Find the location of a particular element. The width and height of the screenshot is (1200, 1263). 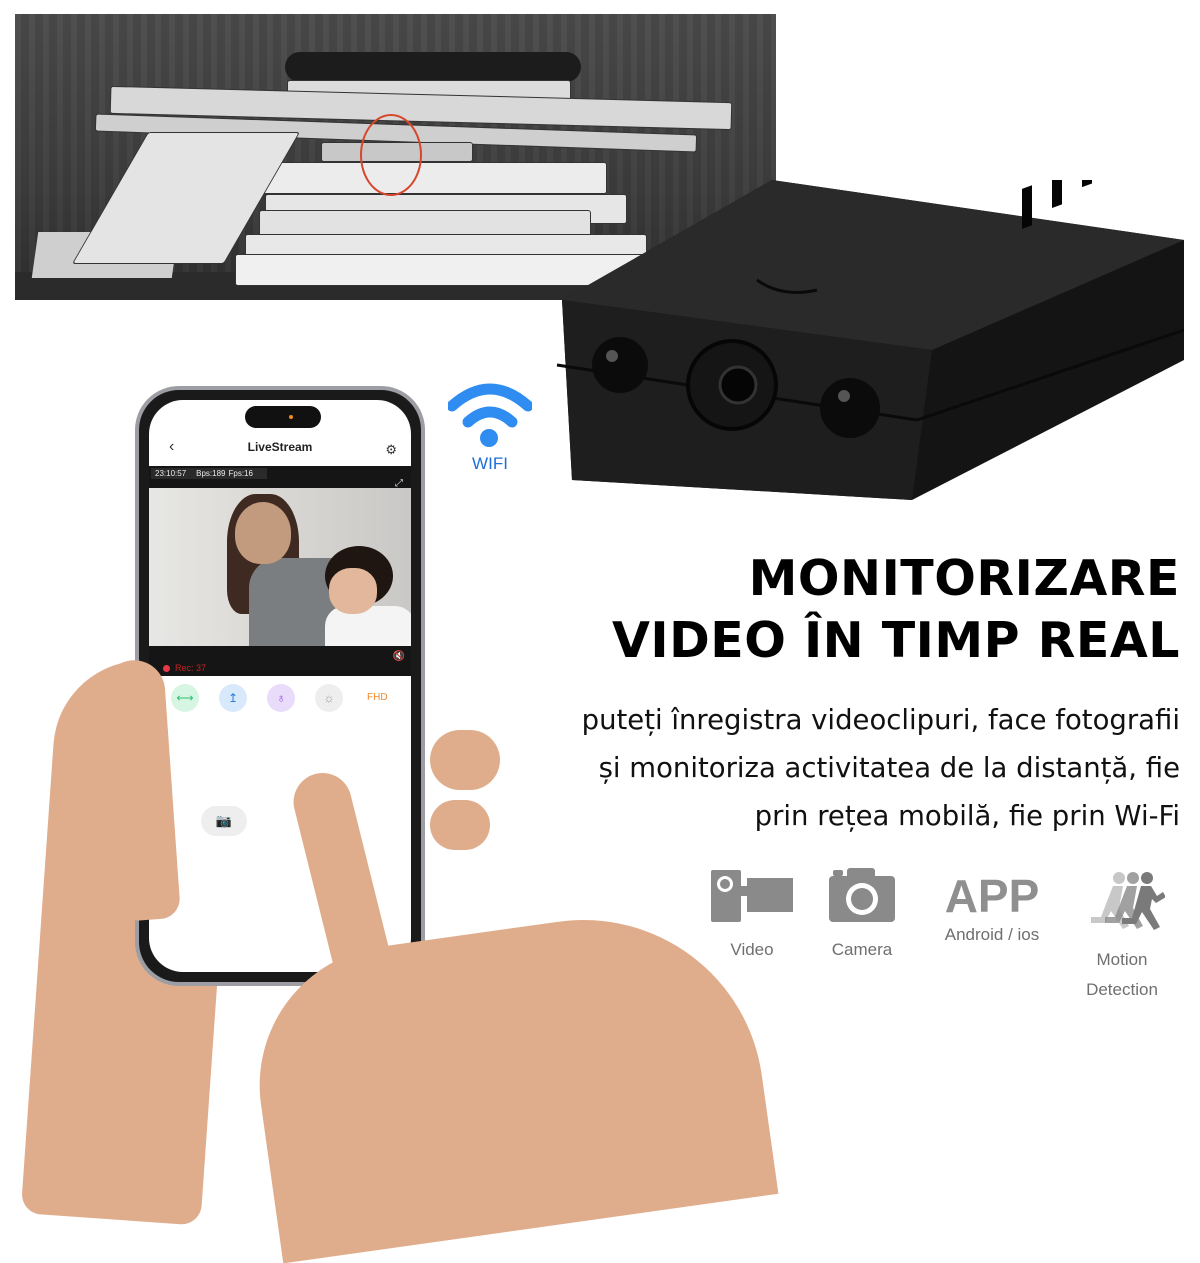

wifi-label: WIFI is located at coordinates (490, 463).